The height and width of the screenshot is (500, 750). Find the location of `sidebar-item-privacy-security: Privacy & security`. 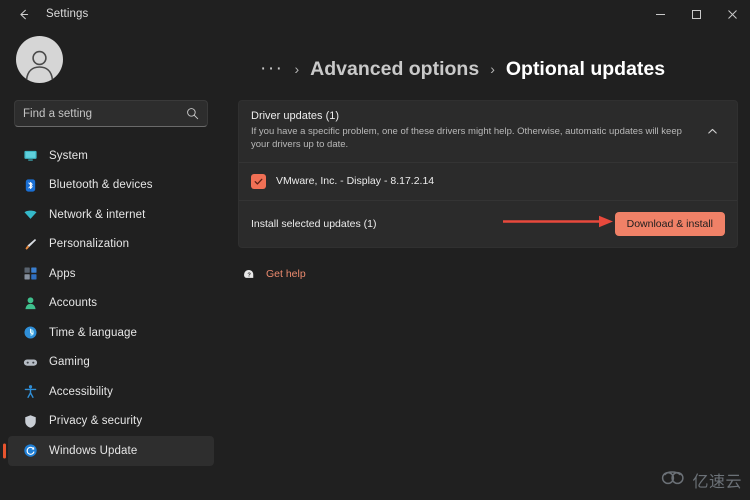

sidebar-item-privacy-security: Privacy & security is located at coordinates (111, 422).